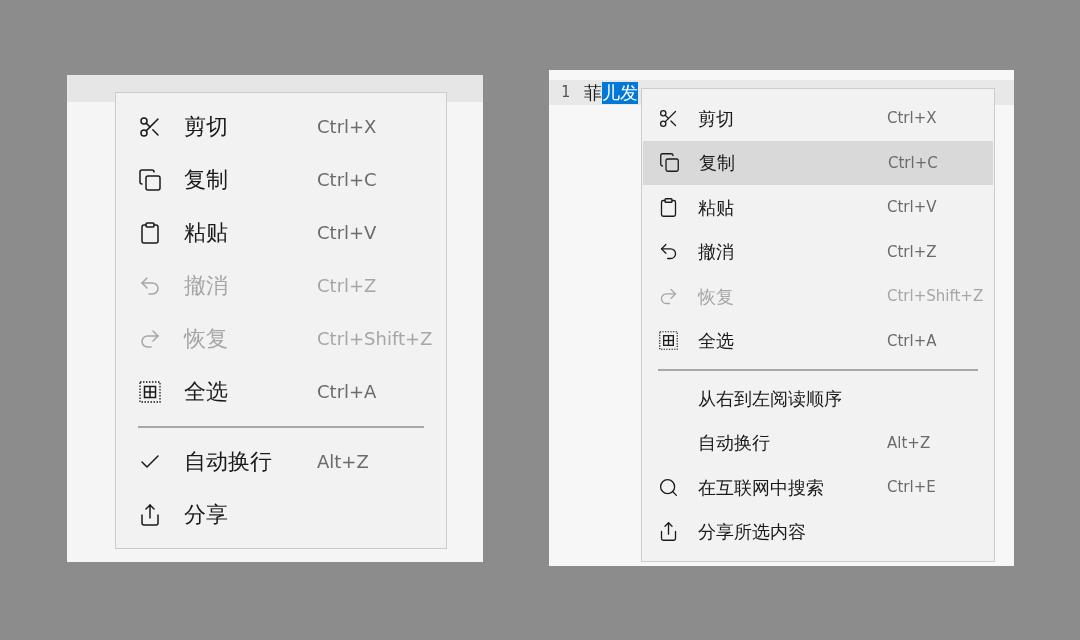  I want to click on search-icon, so click(668, 487).